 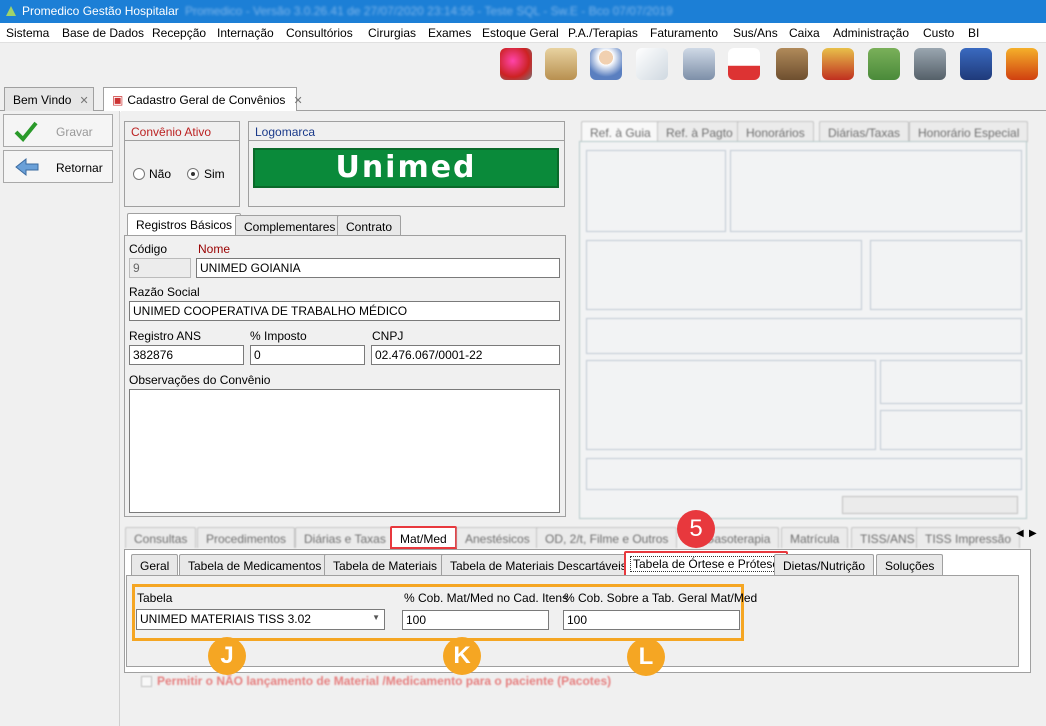 I want to click on doctor-icon, so click(x=606, y=64).